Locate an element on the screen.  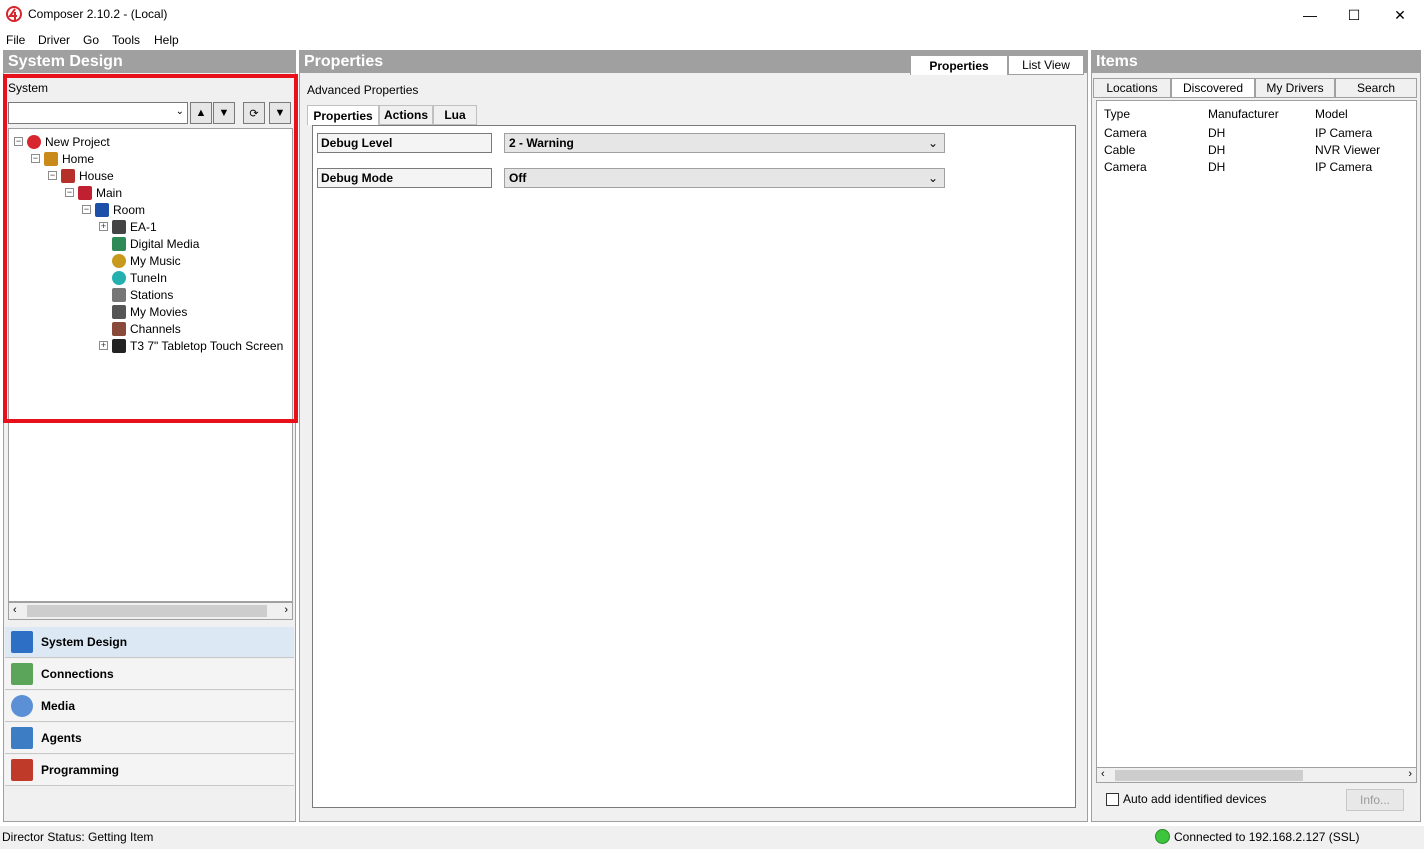
tab-my-drivers: My Drivers is located at coordinates (1295, 88).